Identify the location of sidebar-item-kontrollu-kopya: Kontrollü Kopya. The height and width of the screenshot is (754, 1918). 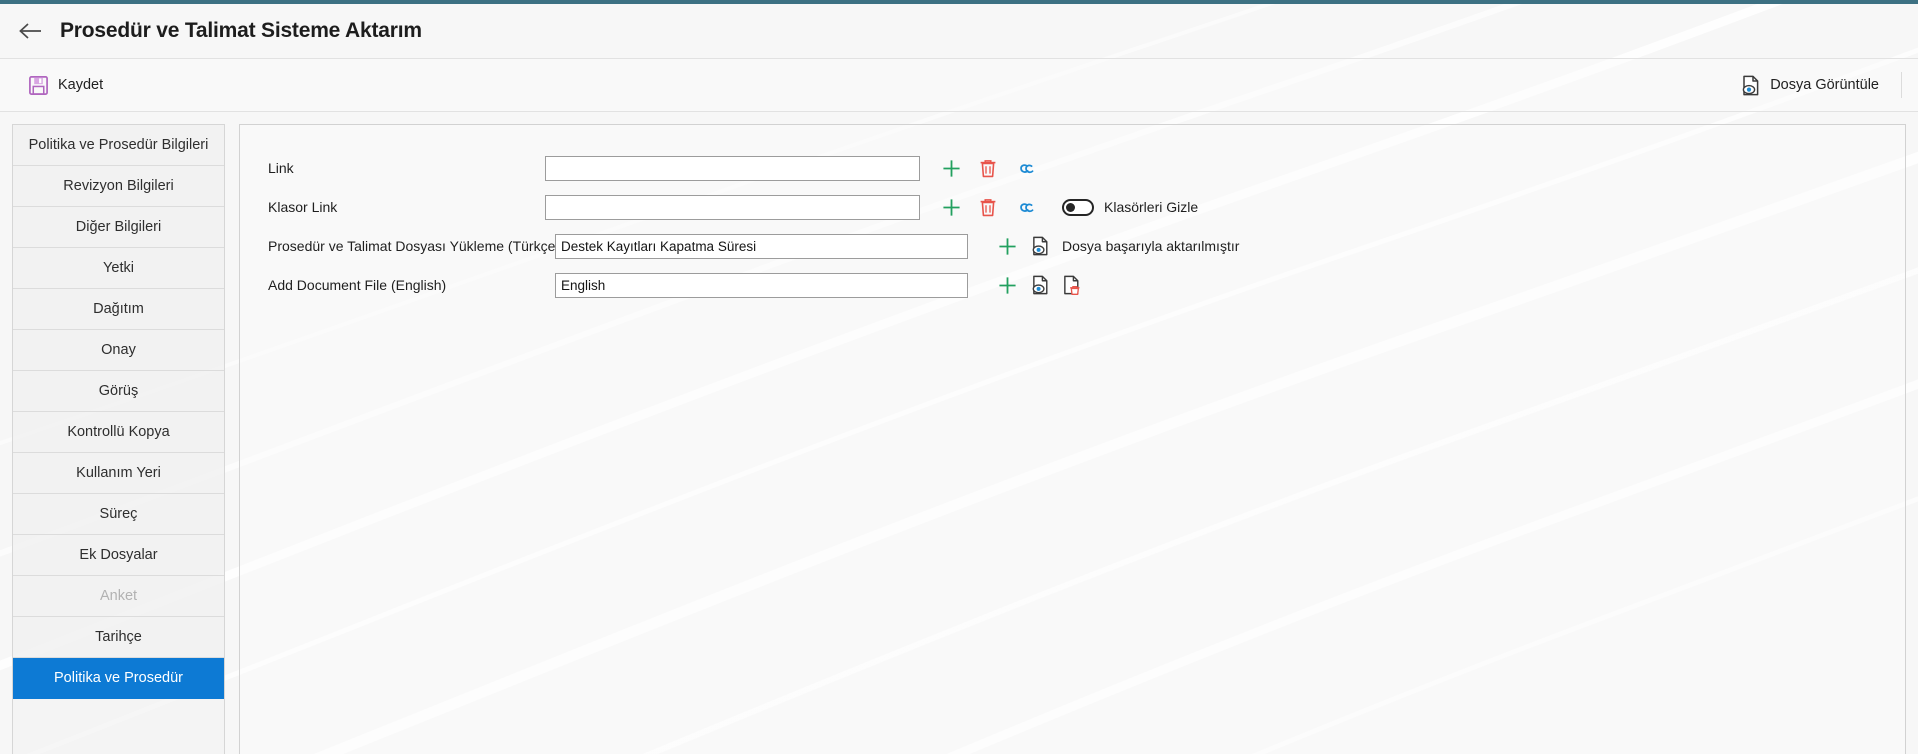
(118, 432).